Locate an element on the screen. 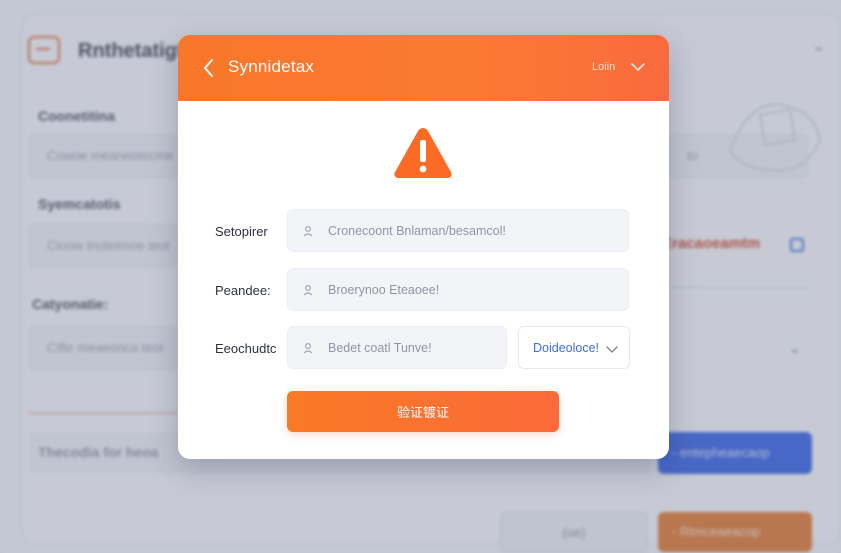  header-login-link: Loiin is located at coordinates (603, 67).